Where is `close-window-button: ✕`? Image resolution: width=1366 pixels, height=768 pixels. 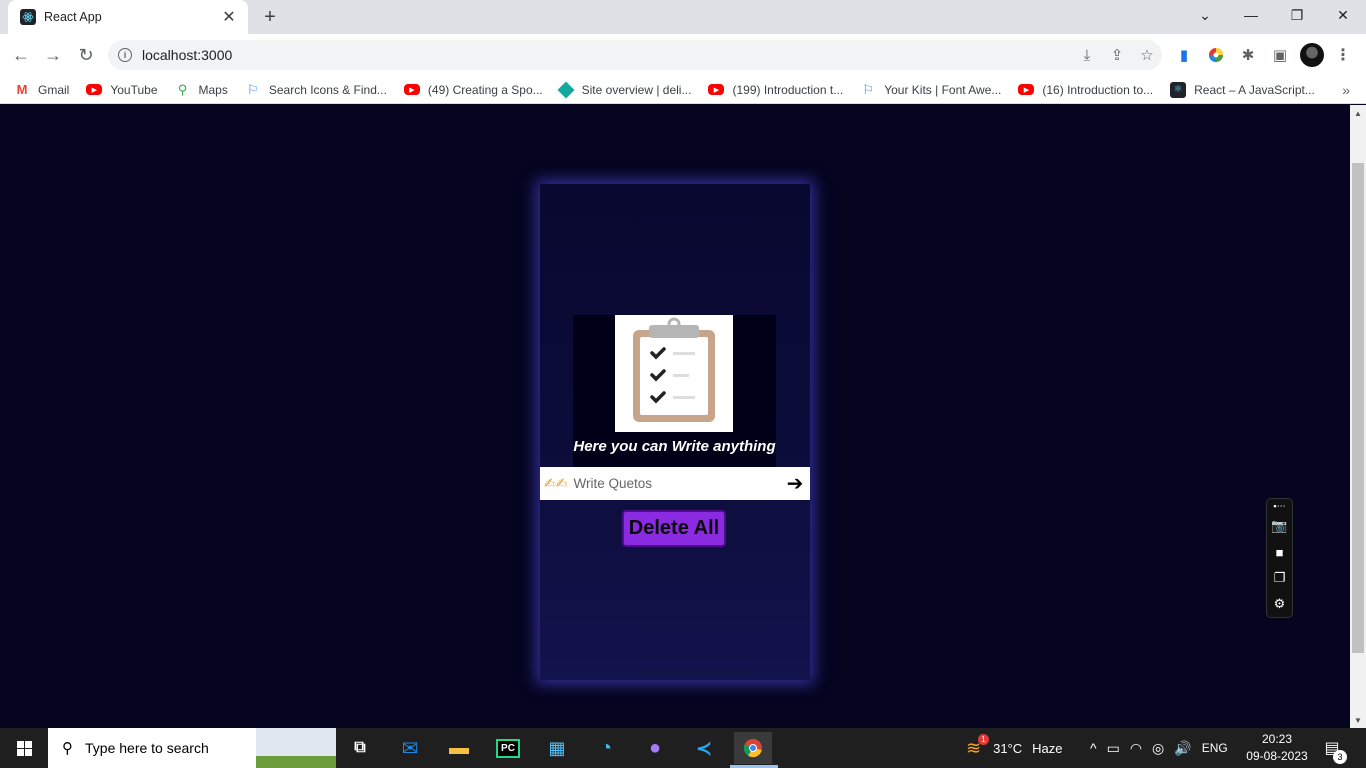 close-window-button: ✕ is located at coordinates (1343, 15).